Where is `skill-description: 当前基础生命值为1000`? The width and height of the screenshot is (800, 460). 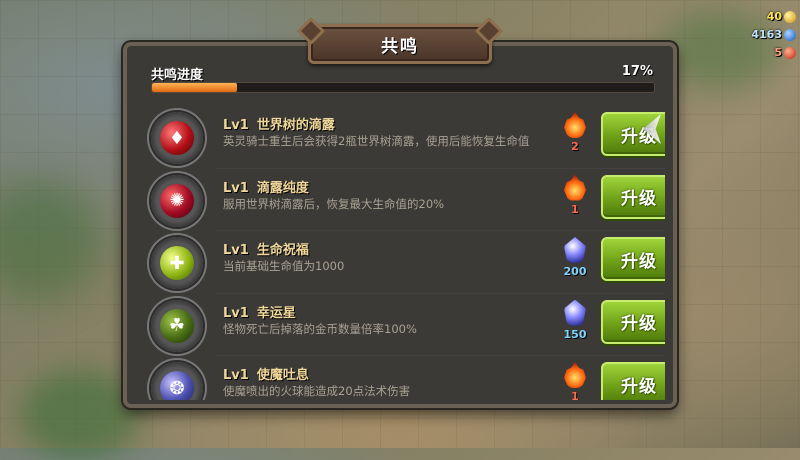 skill-description: 当前基础生命值为1000 is located at coordinates (284, 266).